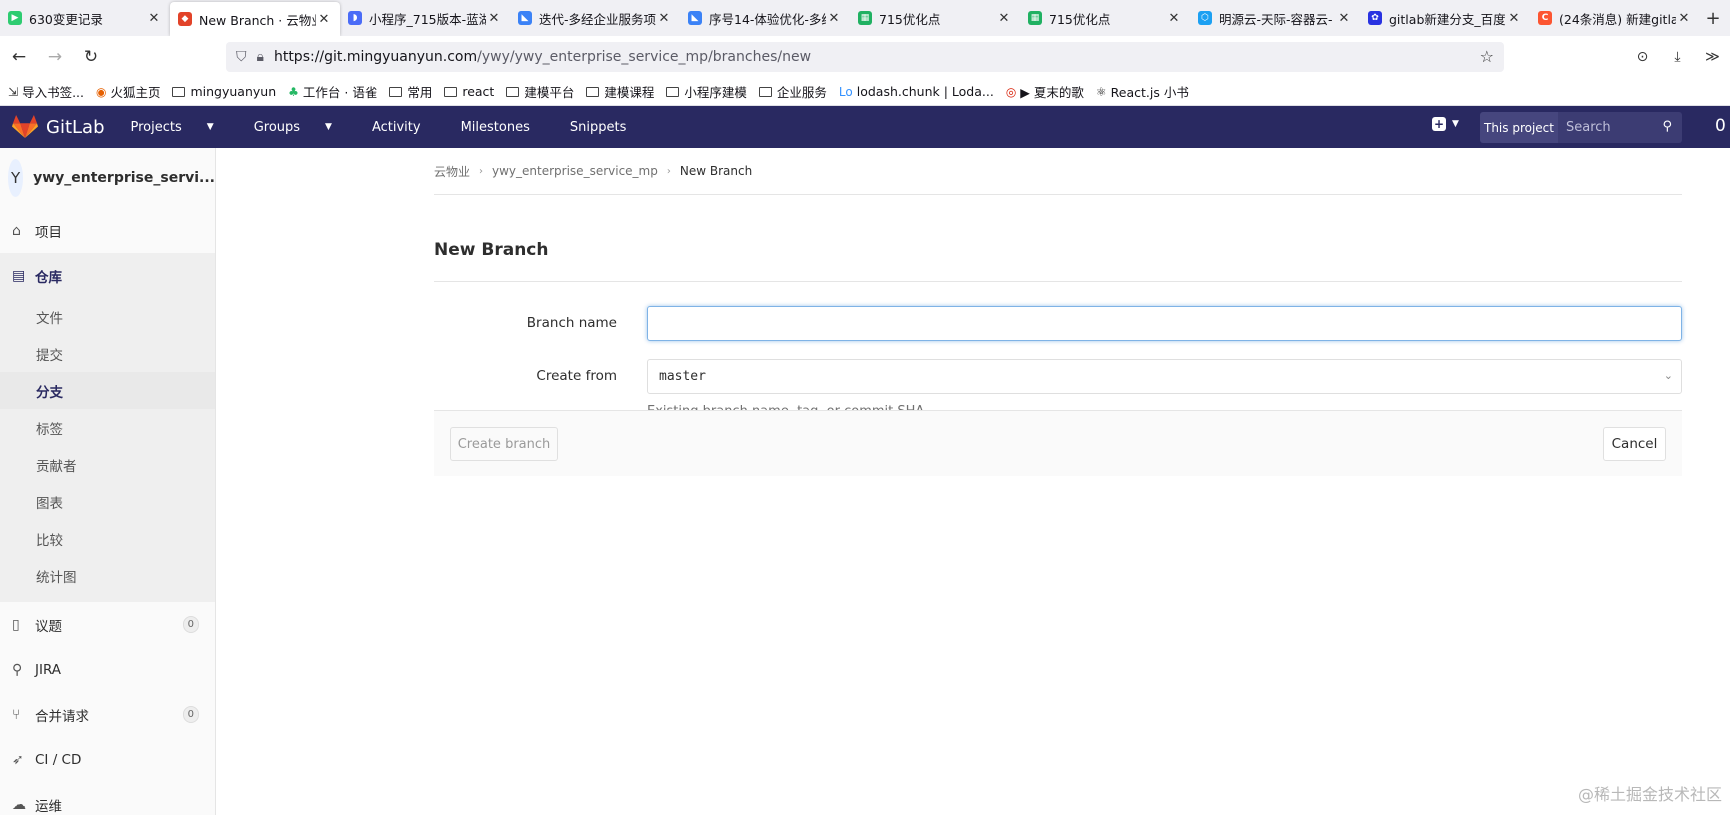 This screenshot has height=815, width=1730. Describe the element at coordinates (425, 18) in the screenshot. I see `browser-tab: ◗ 小程序_715版本-蓝湖 ✕` at that location.